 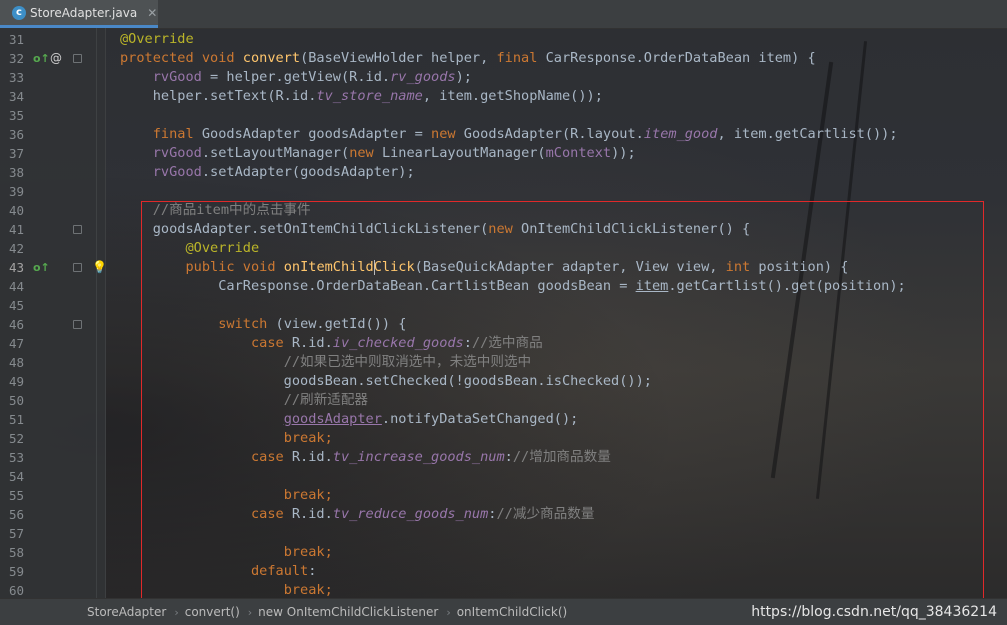 I want to click on breadcrumb-item-callback: onItemChildClick(), so click(x=512, y=612).